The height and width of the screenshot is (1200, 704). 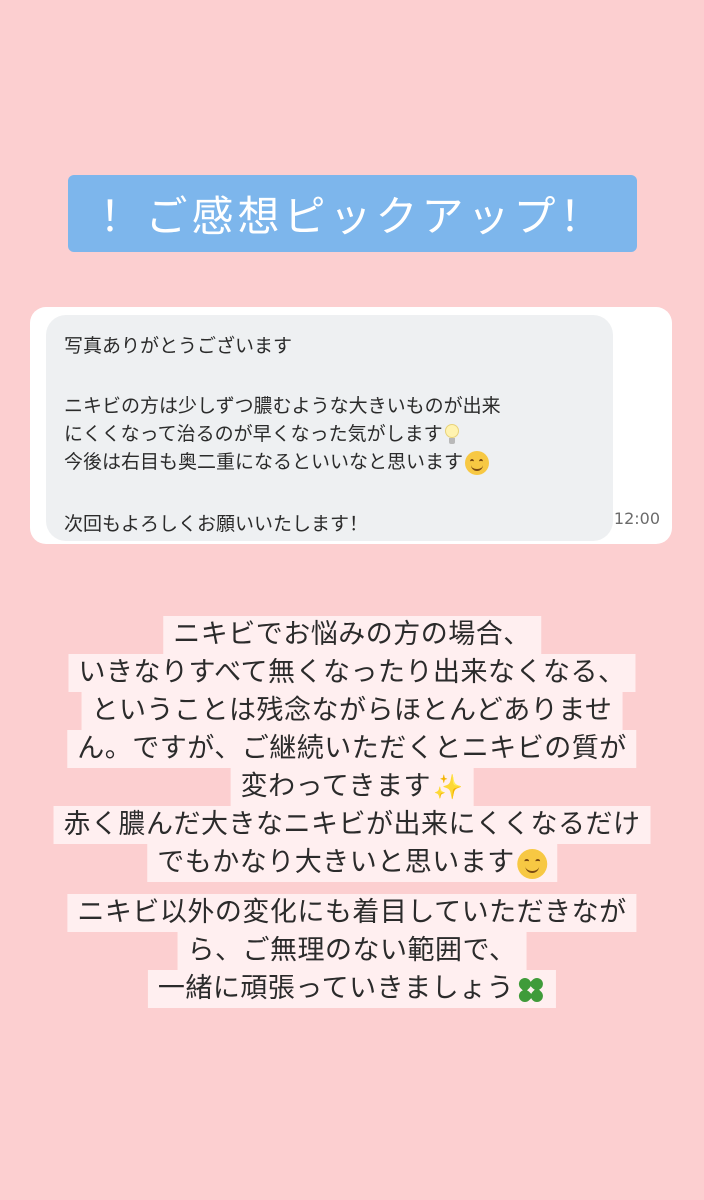 What do you see at coordinates (178, 346) in the screenshot?
I see `message-line: 写真ありがとうございます` at bounding box center [178, 346].